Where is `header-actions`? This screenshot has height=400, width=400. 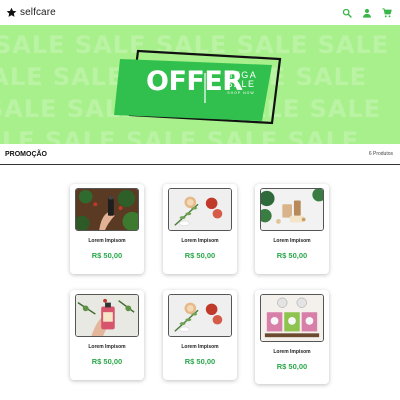
header-actions is located at coordinates (368, 12).